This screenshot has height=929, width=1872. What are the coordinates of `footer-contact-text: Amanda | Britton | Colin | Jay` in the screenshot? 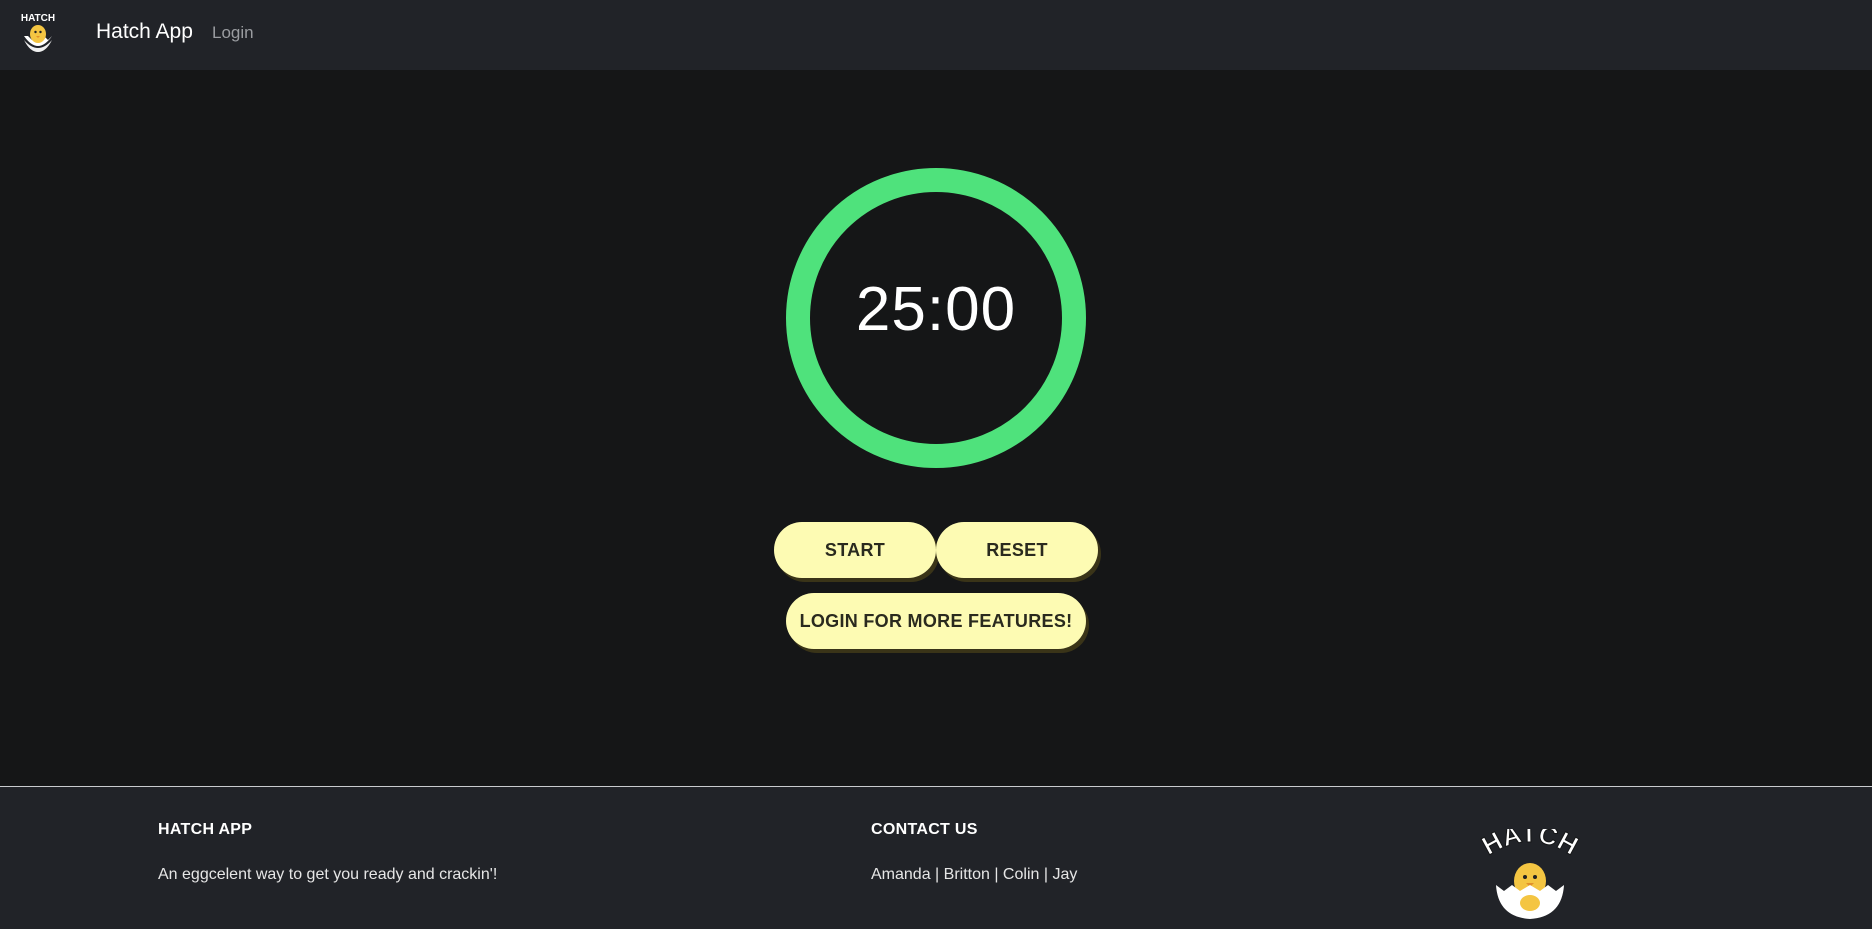 It's located at (974, 874).